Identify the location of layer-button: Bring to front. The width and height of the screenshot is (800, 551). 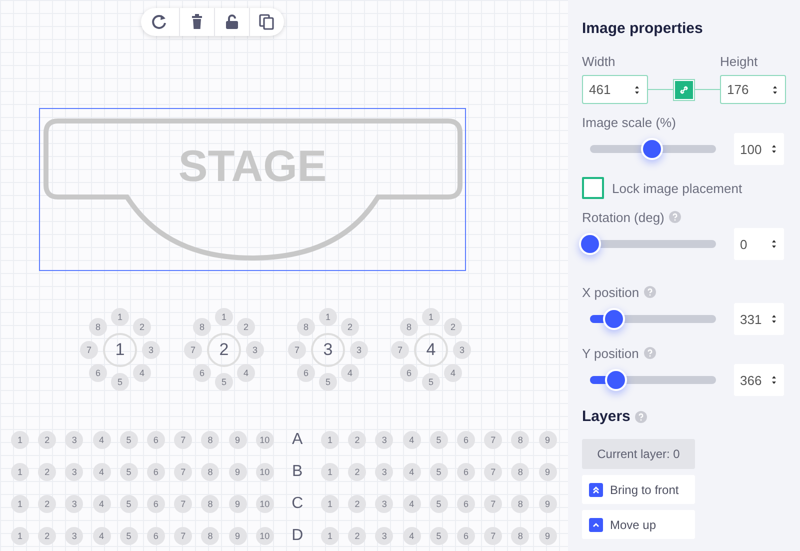
(638, 489).